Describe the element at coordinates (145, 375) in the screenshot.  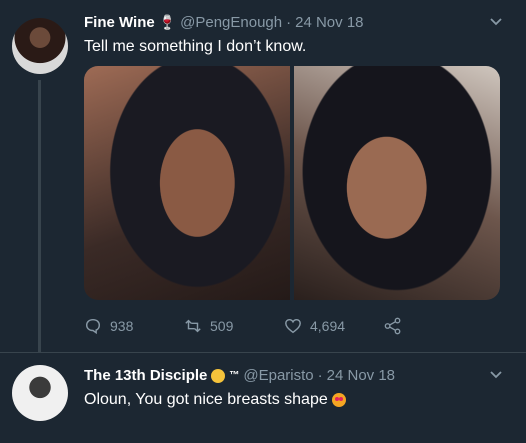
I see `display-name: The 13th Disciple` at that location.